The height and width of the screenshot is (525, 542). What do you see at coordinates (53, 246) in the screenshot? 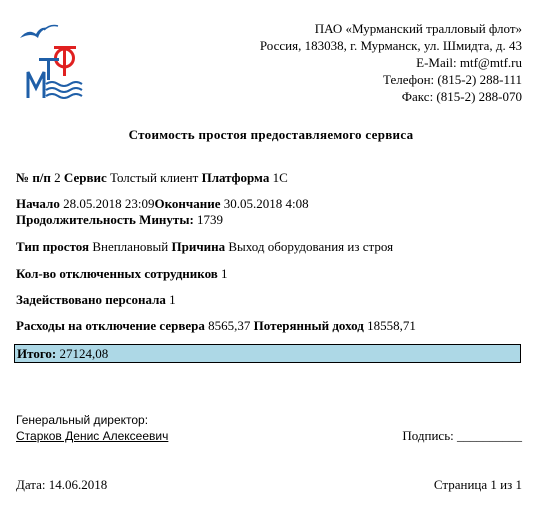
I see `type-label: Тип простоя` at bounding box center [53, 246].